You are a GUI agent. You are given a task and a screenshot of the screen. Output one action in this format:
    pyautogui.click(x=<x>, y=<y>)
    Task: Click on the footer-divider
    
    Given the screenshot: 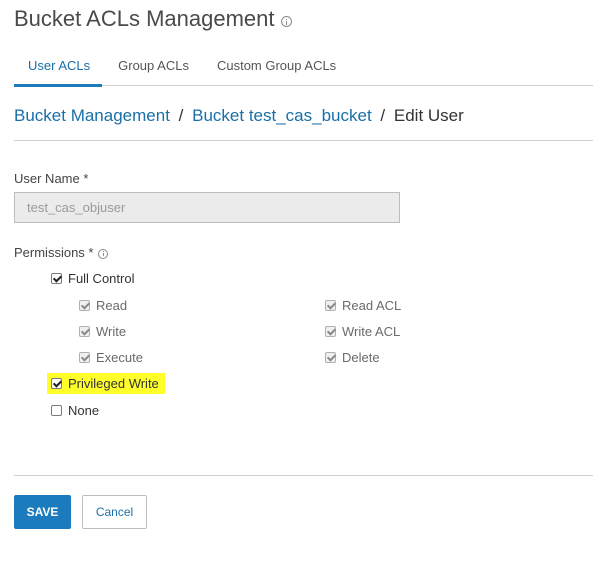 What is the action you would take?
    pyautogui.click(x=303, y=475)
    